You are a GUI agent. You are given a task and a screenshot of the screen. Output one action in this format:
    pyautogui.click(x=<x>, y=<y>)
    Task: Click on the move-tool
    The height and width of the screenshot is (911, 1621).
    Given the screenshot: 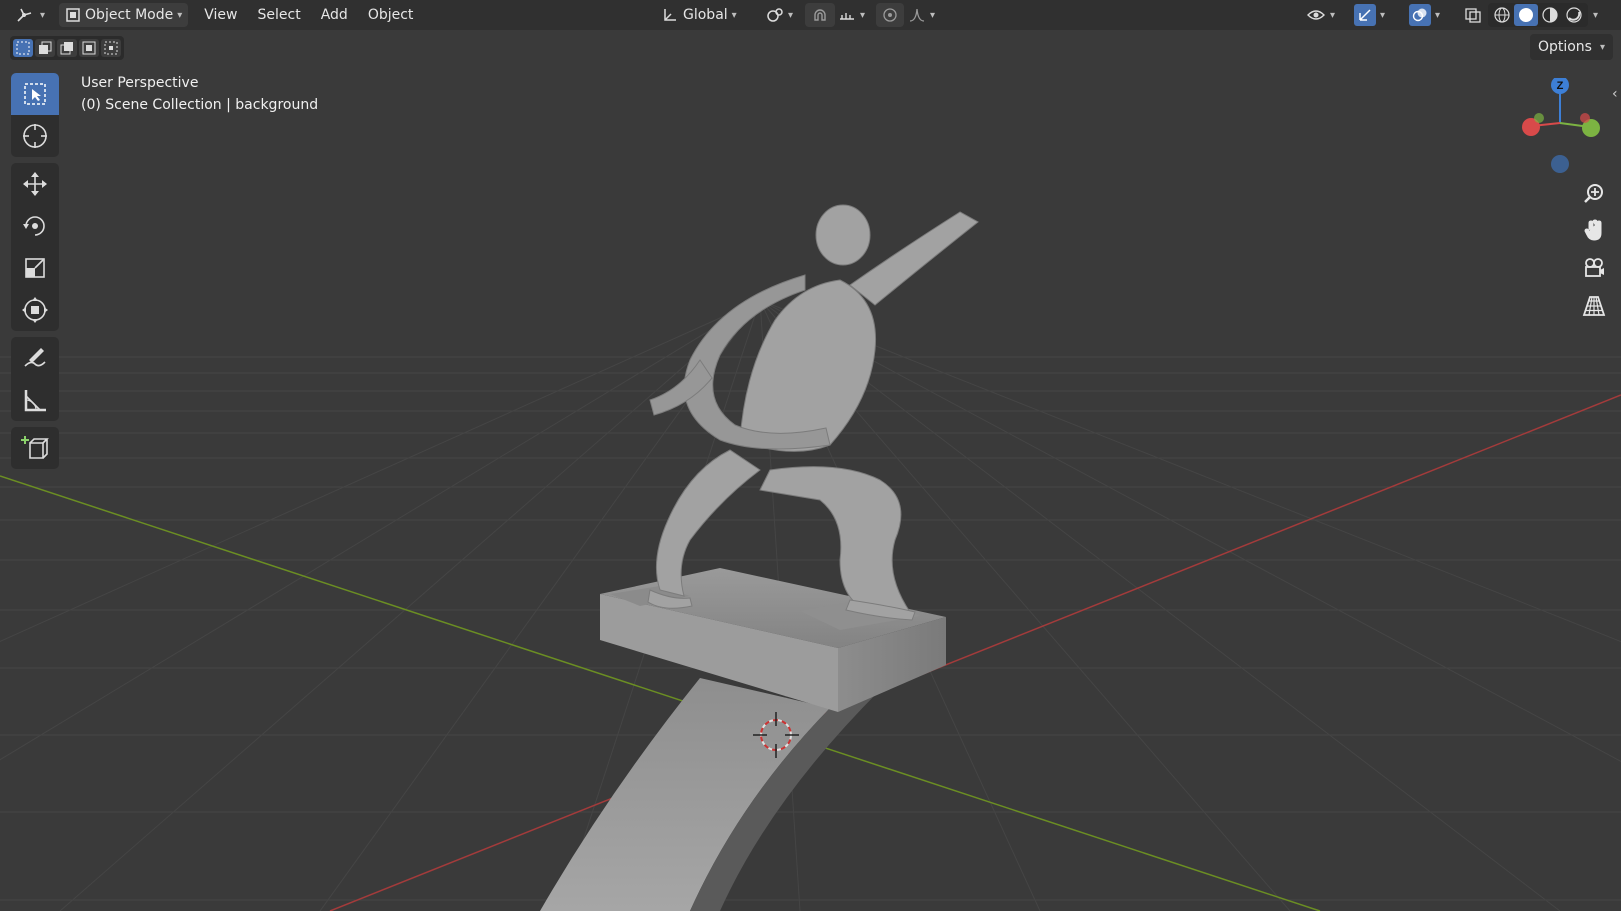 What is the action you would take?
    pyautogui.click(x=35, y=184)
    